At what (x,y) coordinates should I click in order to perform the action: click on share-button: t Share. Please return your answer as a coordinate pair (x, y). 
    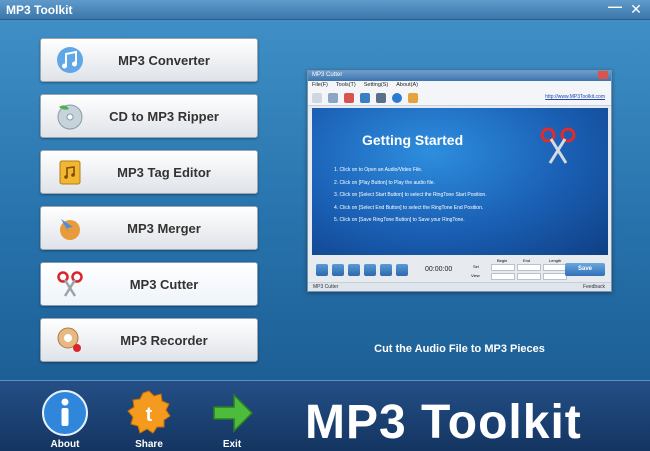
    Looking at the image, I should click on (149, 420).